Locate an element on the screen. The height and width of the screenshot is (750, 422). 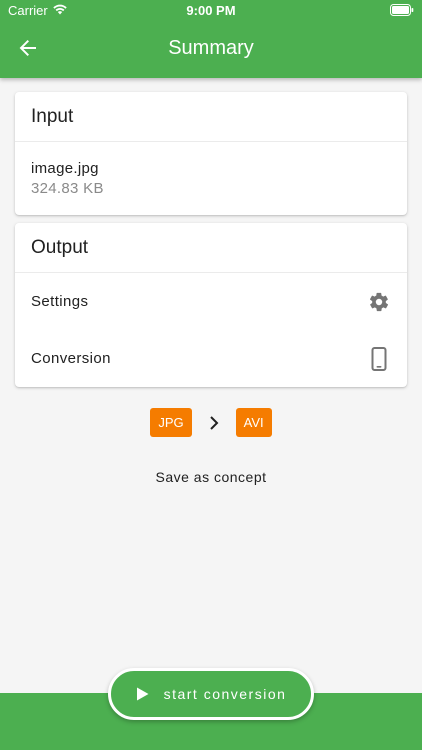
file-name: image.jpg is located at coordinates (65, 168).